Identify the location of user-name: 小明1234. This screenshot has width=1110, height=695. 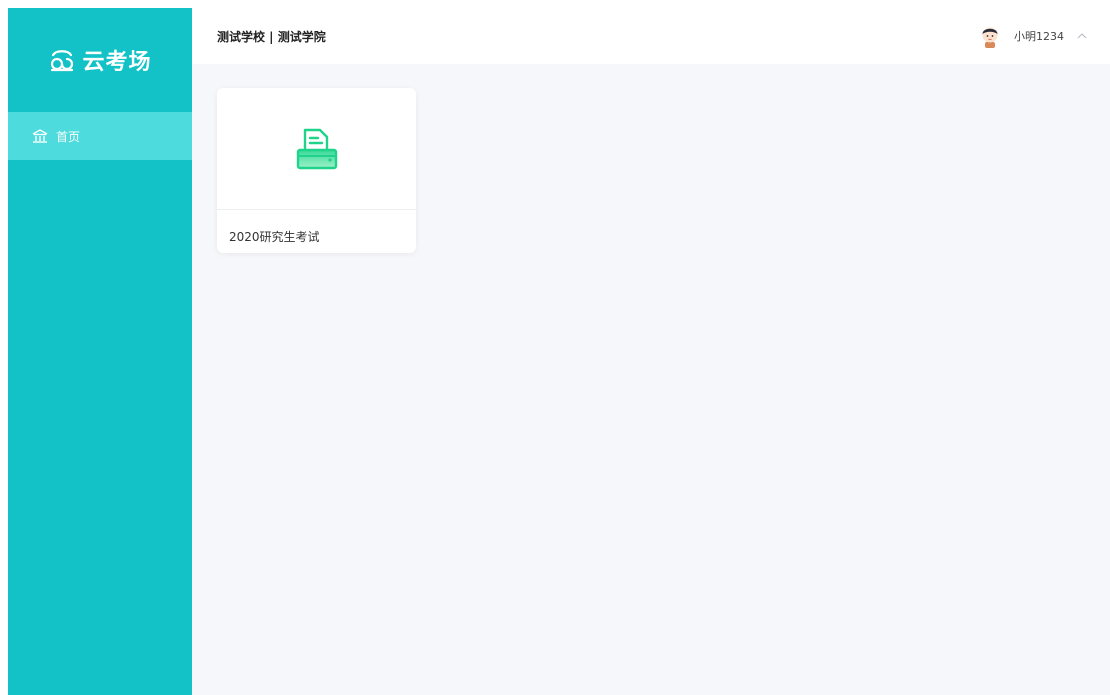
(1039, 36).